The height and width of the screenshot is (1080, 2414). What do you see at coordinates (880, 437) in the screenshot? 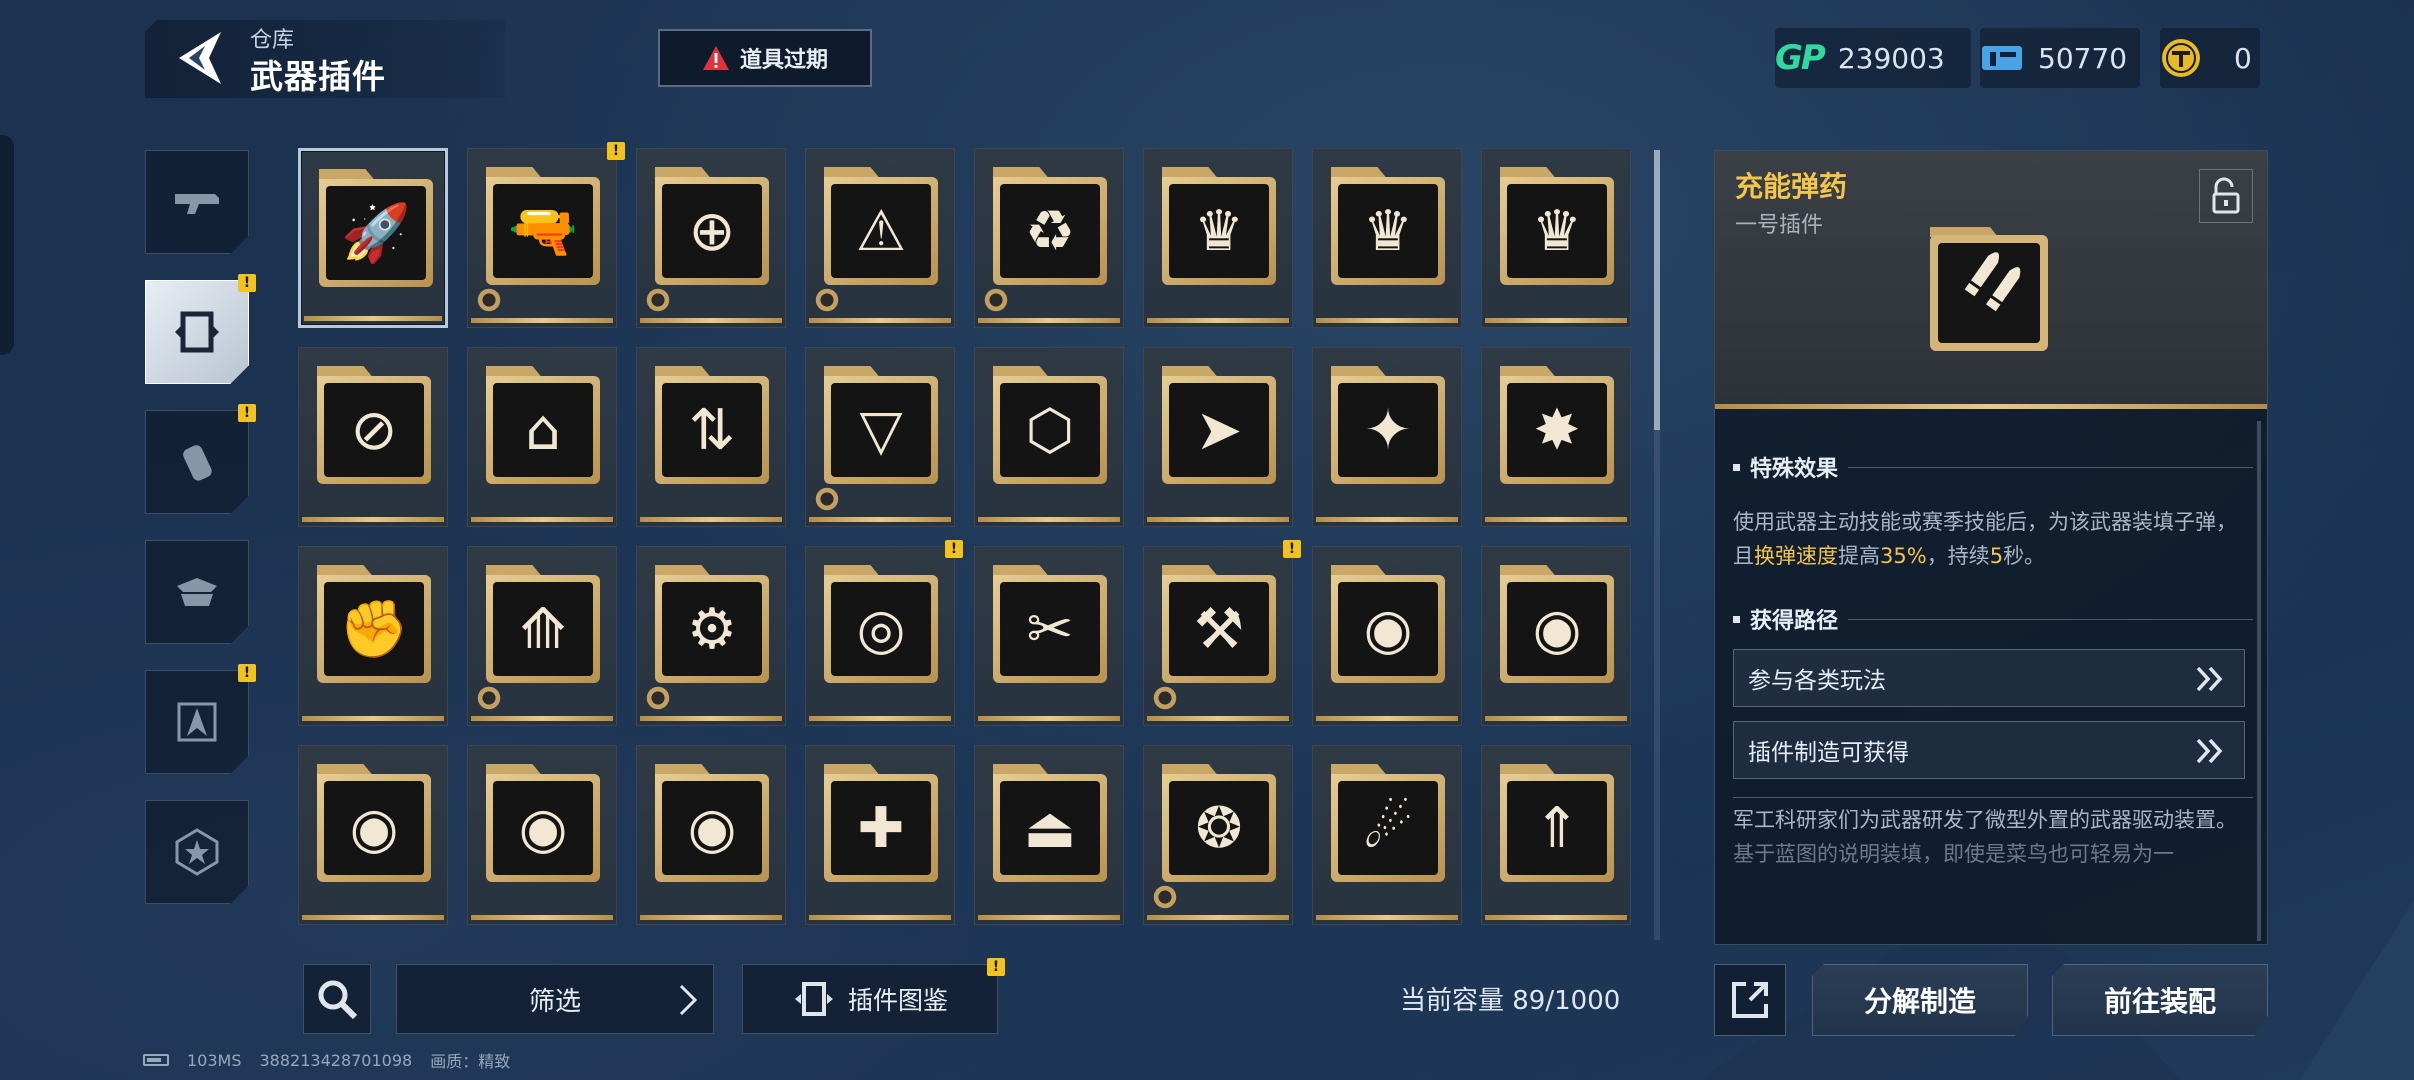
I see `plugin-tile: ▽` at bounding box center [880, 437].